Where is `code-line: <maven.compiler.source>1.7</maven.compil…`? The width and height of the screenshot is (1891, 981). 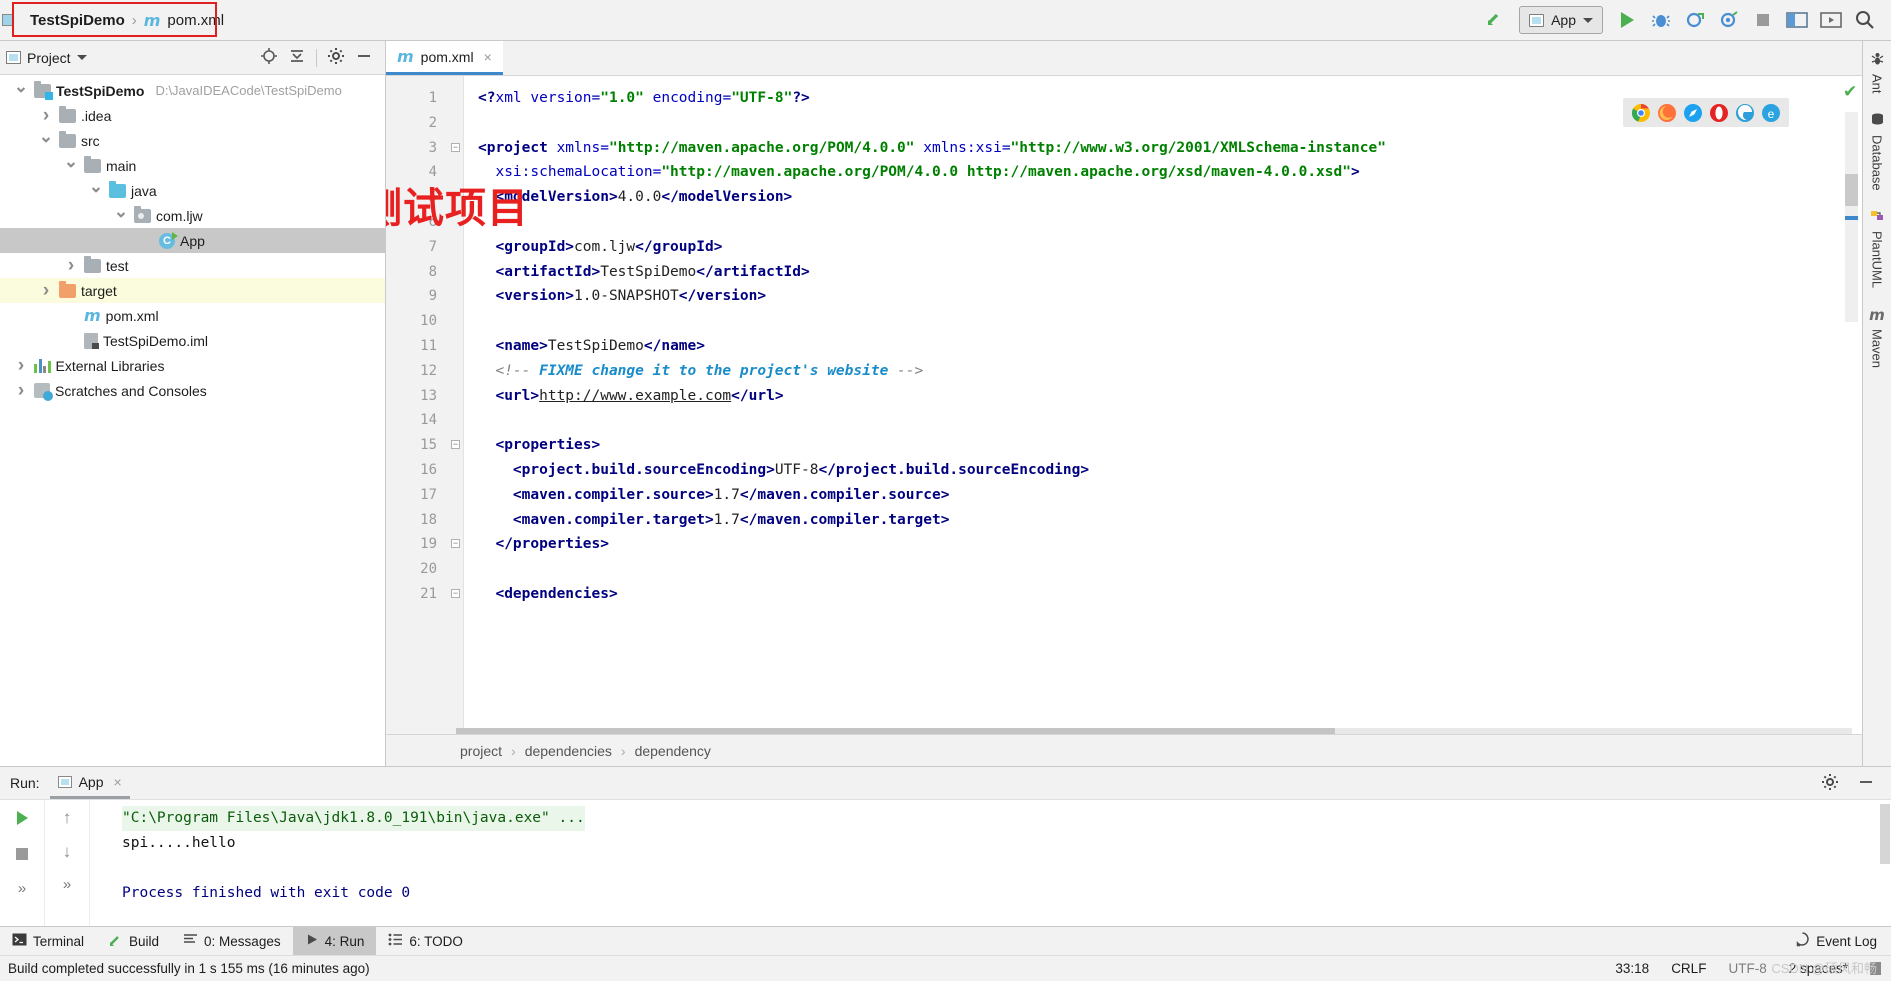
code-line: <maven.compiler.source>1.7</maven.compil… is located at coordinates (1160, 495).